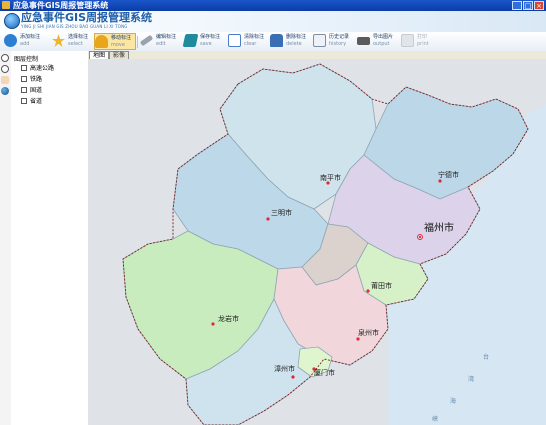 Image resolution: width=546 pixels, height=425 pixels. I want to click on clear-annotation-sublabel: clear, so click(250, 44).